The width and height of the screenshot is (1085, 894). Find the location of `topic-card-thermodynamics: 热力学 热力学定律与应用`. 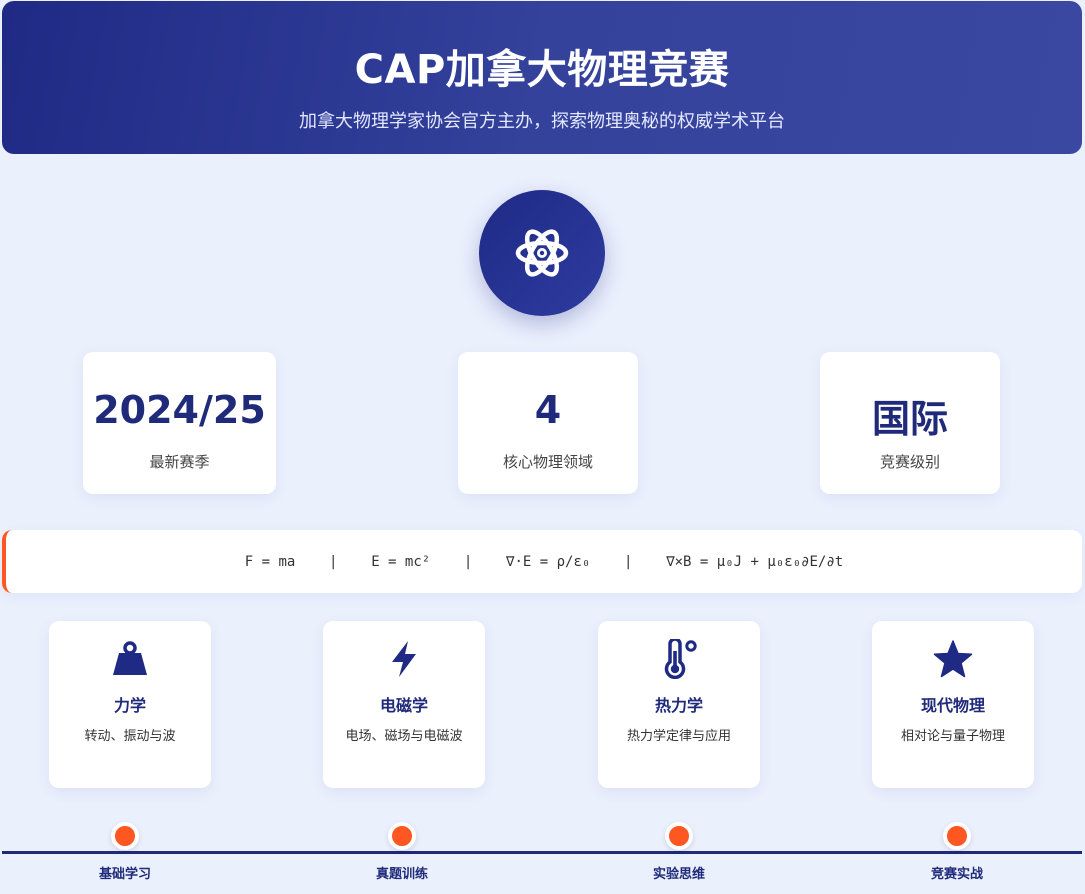

topic-card-thermodynamics: 热力学 热力学定律与应用 is located at coordinates (679, 704).